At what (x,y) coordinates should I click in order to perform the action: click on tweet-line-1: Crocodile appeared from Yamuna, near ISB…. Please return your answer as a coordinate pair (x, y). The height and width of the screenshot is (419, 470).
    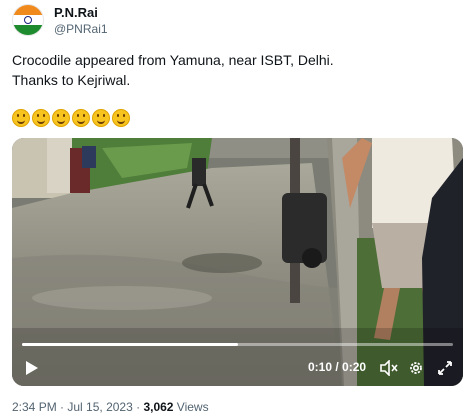
    Looking at the image, I should click on (173, 60).